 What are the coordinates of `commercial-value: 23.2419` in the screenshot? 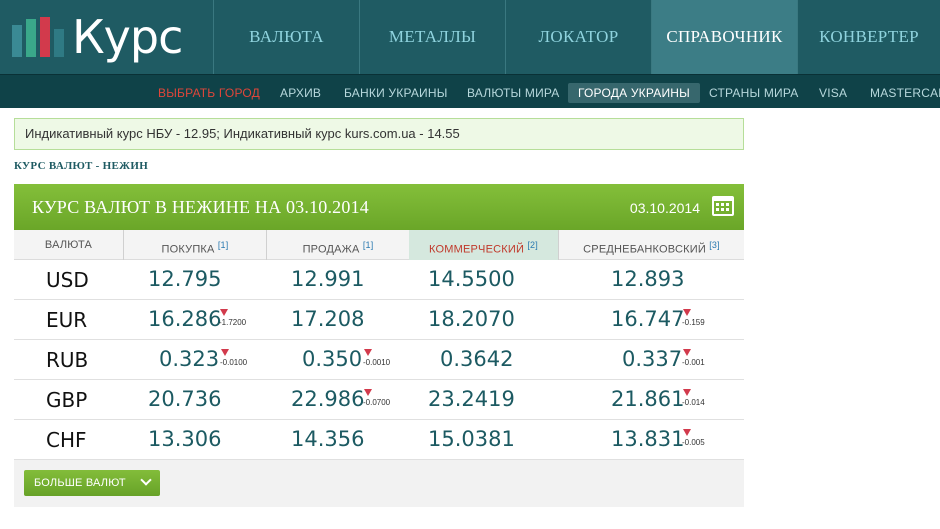 It's located at (471, 399).